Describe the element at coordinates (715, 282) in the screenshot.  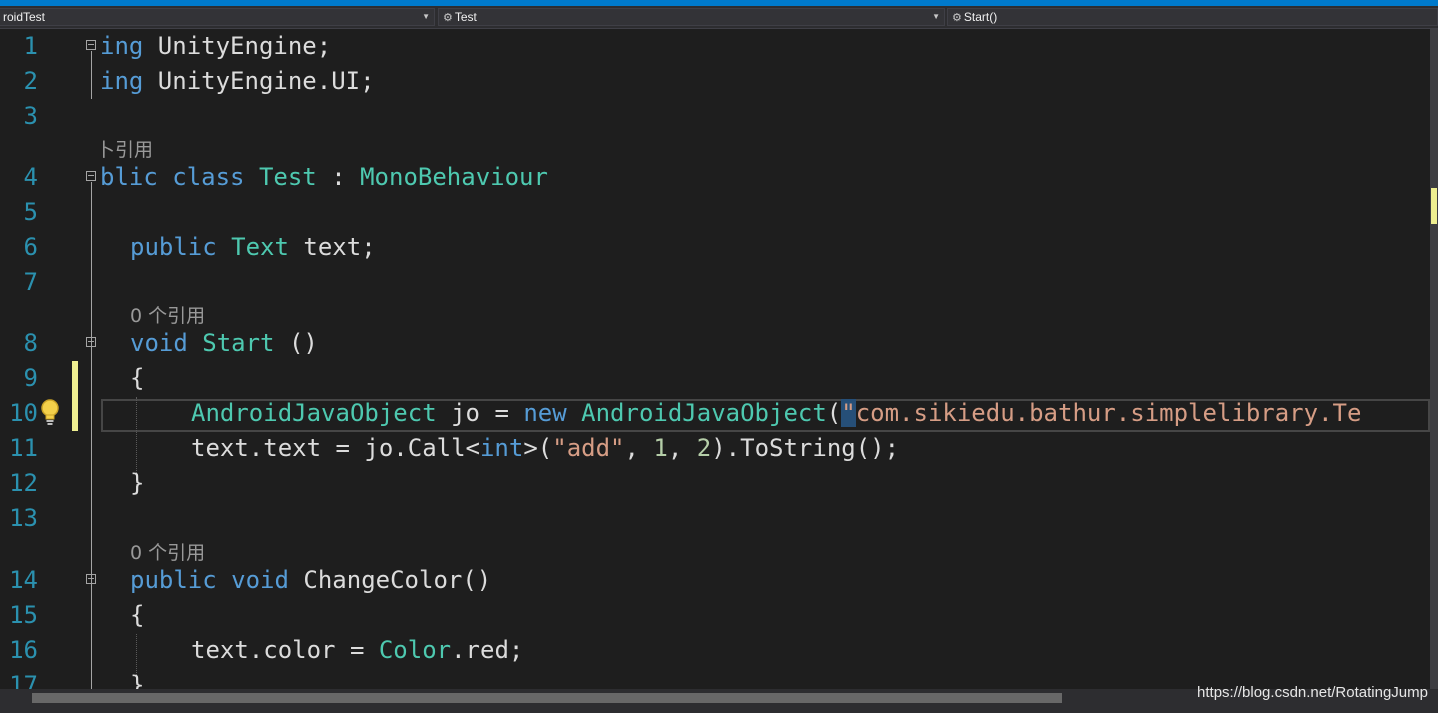
I see `code-line: 7` at that location.